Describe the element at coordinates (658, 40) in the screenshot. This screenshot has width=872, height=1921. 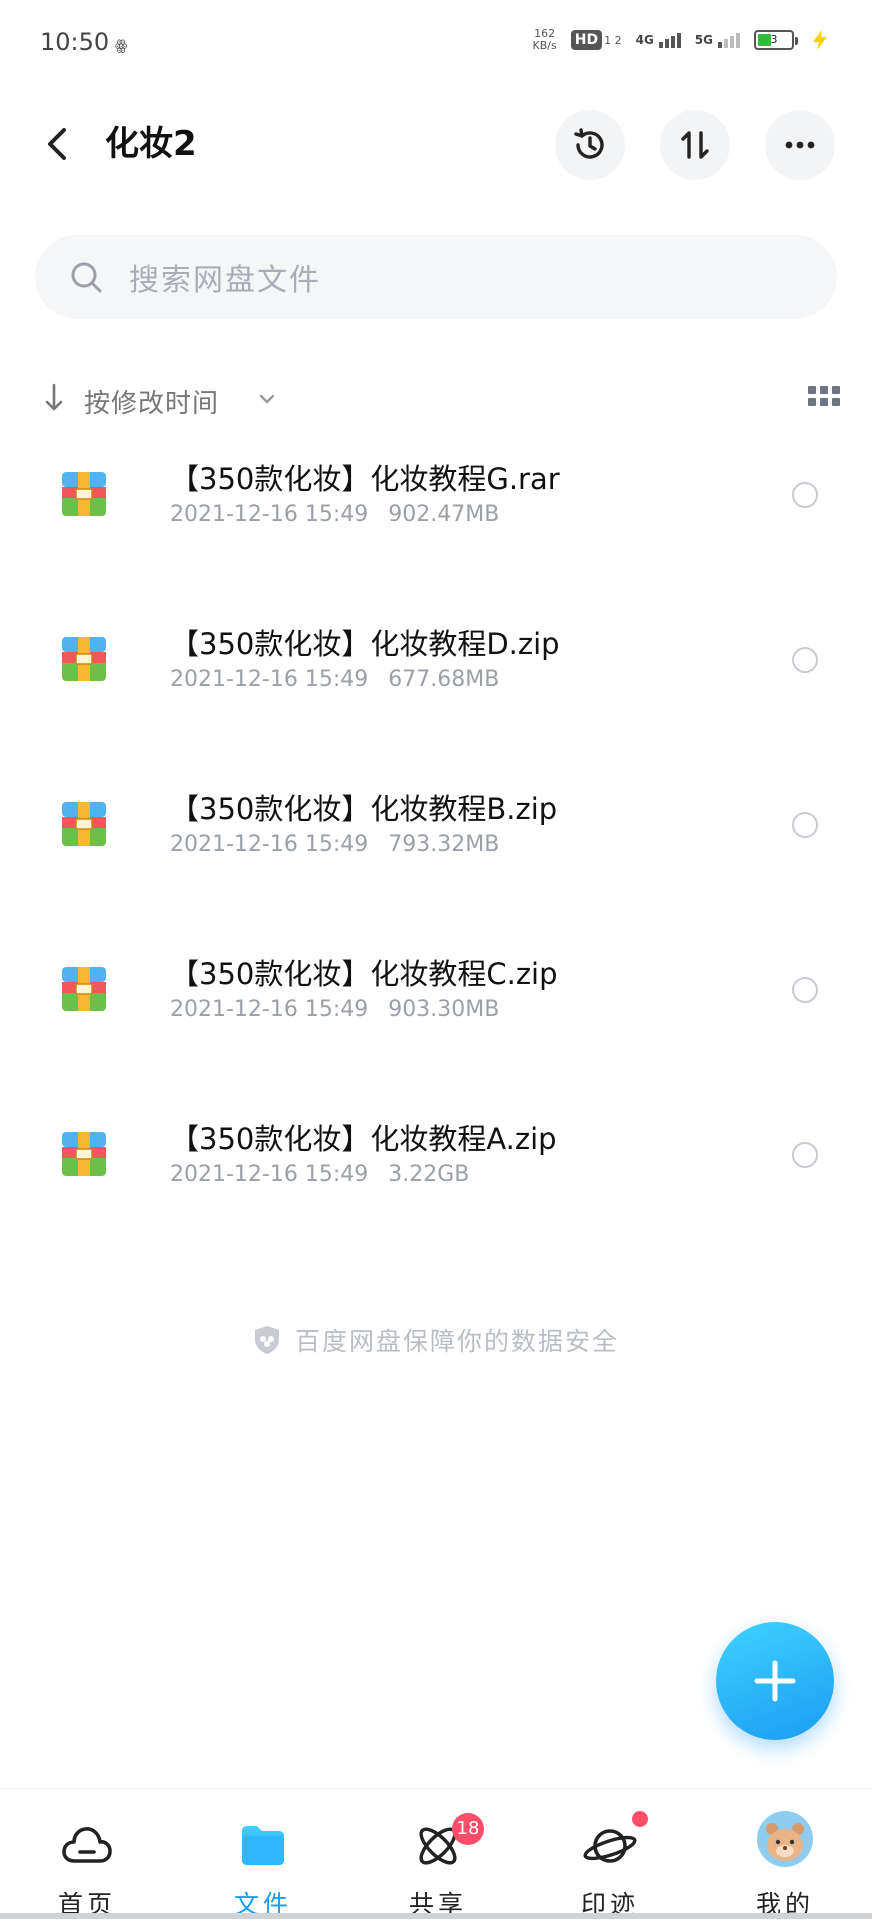
I see `signal-4g-icon: 4G` at that location.